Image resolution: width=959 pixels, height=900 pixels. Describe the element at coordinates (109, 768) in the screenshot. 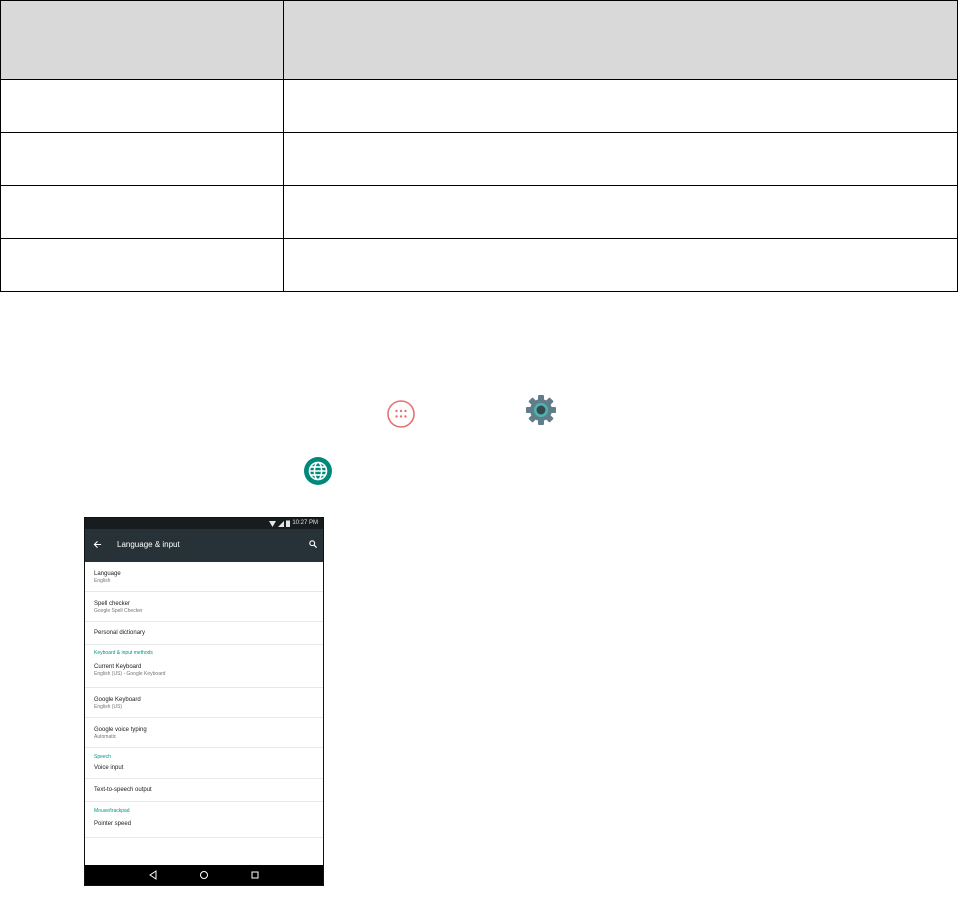

I see `setting-title: Voice input` at that location.